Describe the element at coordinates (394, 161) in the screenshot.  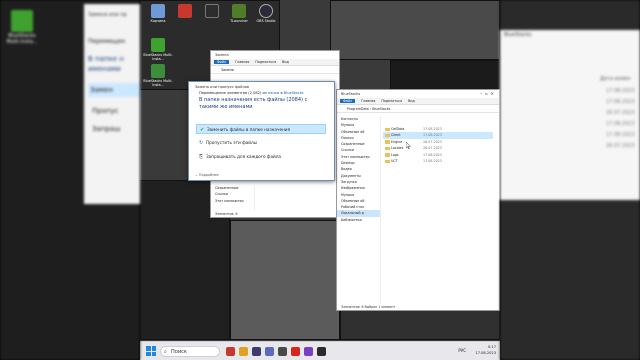
I see `file-name: UCT` at that location.